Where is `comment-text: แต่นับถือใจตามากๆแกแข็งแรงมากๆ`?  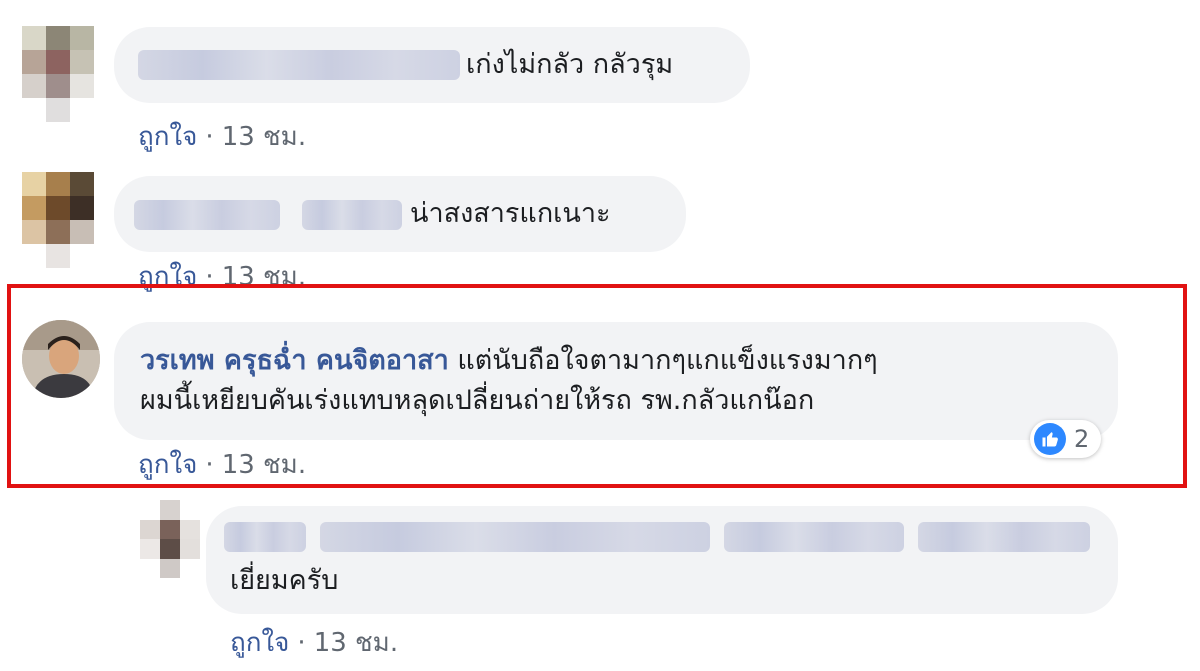 comment-text: แต่นับถือใจตามากๆแกแข็งแรงมากๆ is located at coordinates (667, 360).